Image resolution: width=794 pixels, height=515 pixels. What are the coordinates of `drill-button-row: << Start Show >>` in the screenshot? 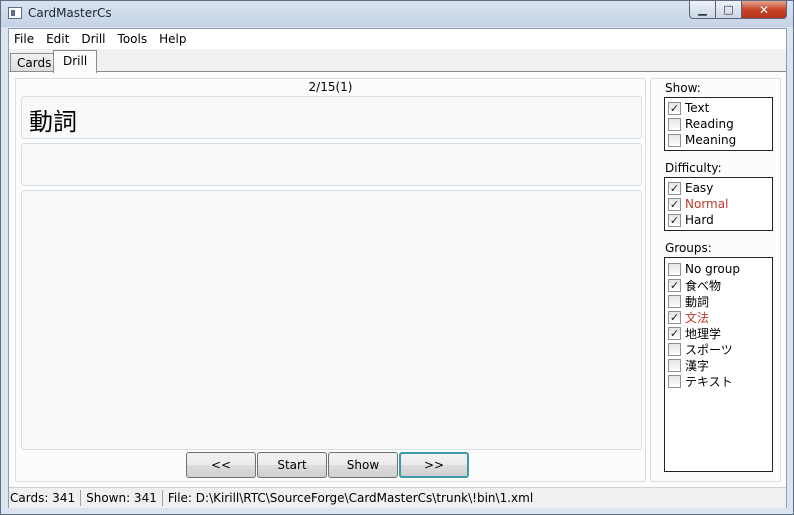 It's located at (328, 465).